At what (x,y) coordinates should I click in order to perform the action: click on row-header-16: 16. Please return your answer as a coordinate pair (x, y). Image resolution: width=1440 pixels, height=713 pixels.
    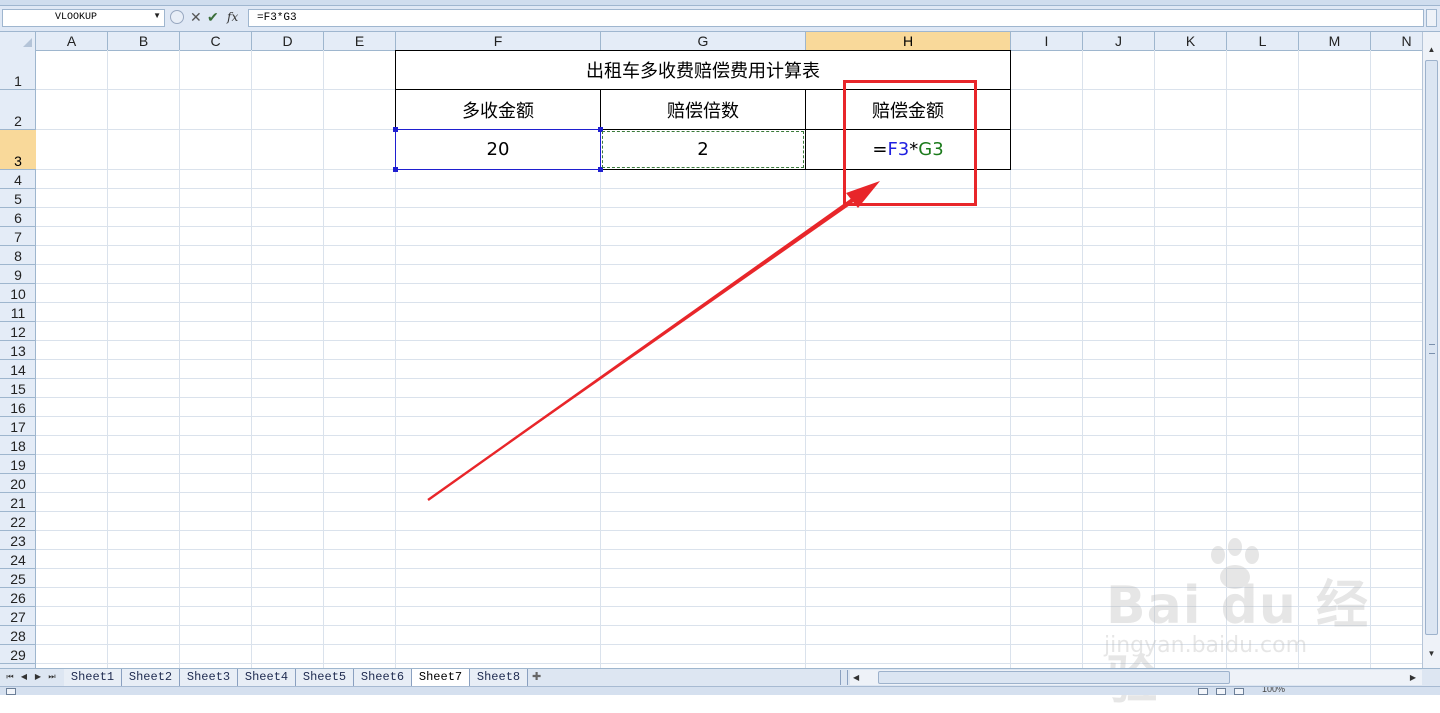
    Looking at the image, I should click on (18, 407).